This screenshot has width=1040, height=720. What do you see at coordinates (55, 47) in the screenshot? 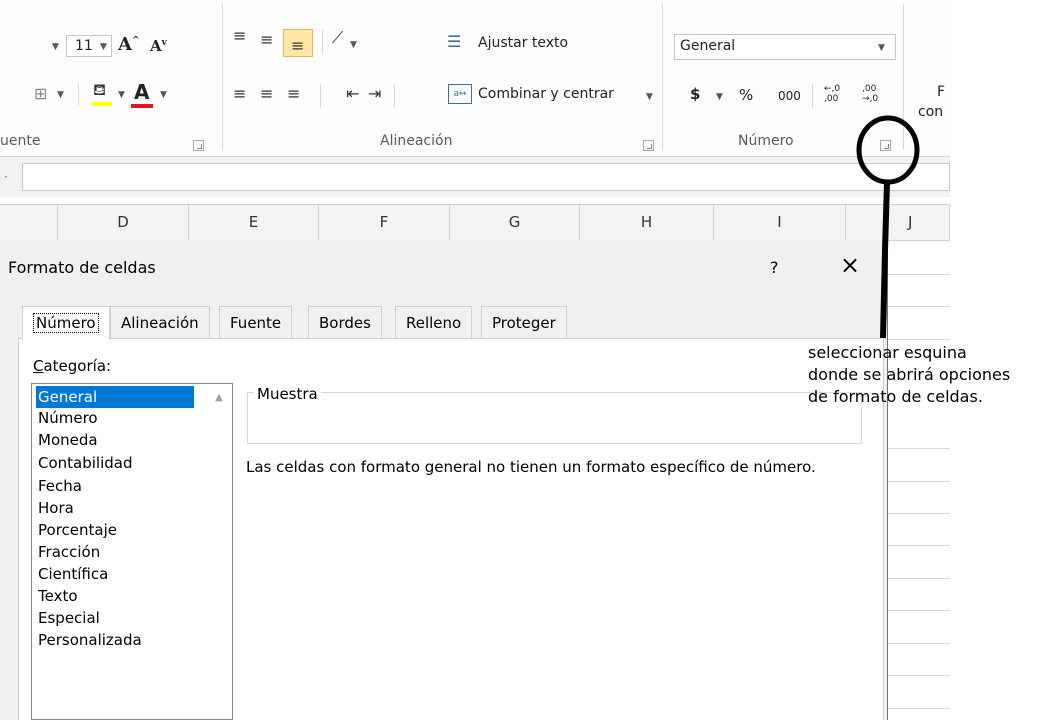
I see `font-name-dropdown-arrow: ▼` at bounding box center [55, 47].